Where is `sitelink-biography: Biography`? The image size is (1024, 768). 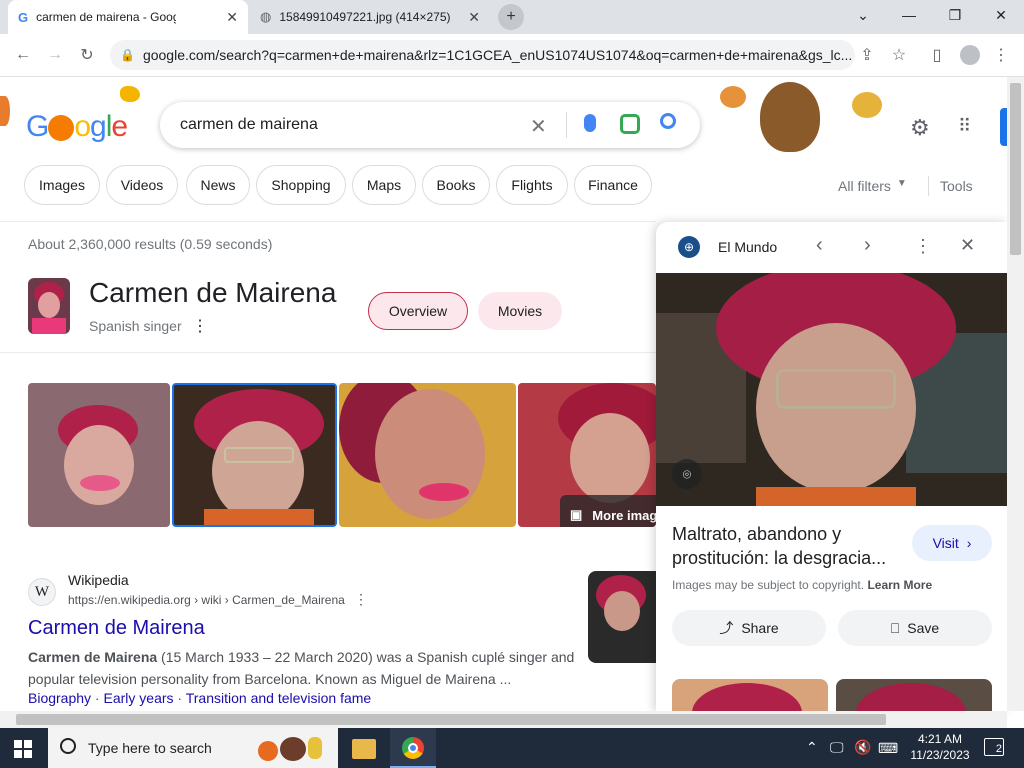 sitelink-biography: Biography is located at coordinates (59, 698).